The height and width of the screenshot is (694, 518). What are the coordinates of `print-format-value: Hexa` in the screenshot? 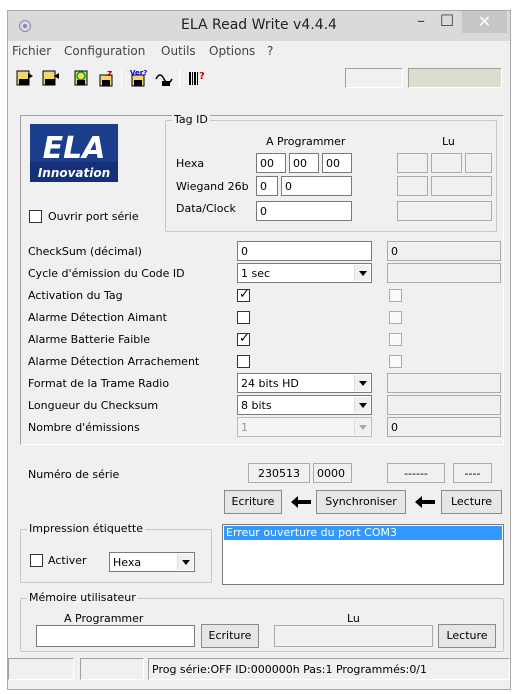 It's located at (127, 562).